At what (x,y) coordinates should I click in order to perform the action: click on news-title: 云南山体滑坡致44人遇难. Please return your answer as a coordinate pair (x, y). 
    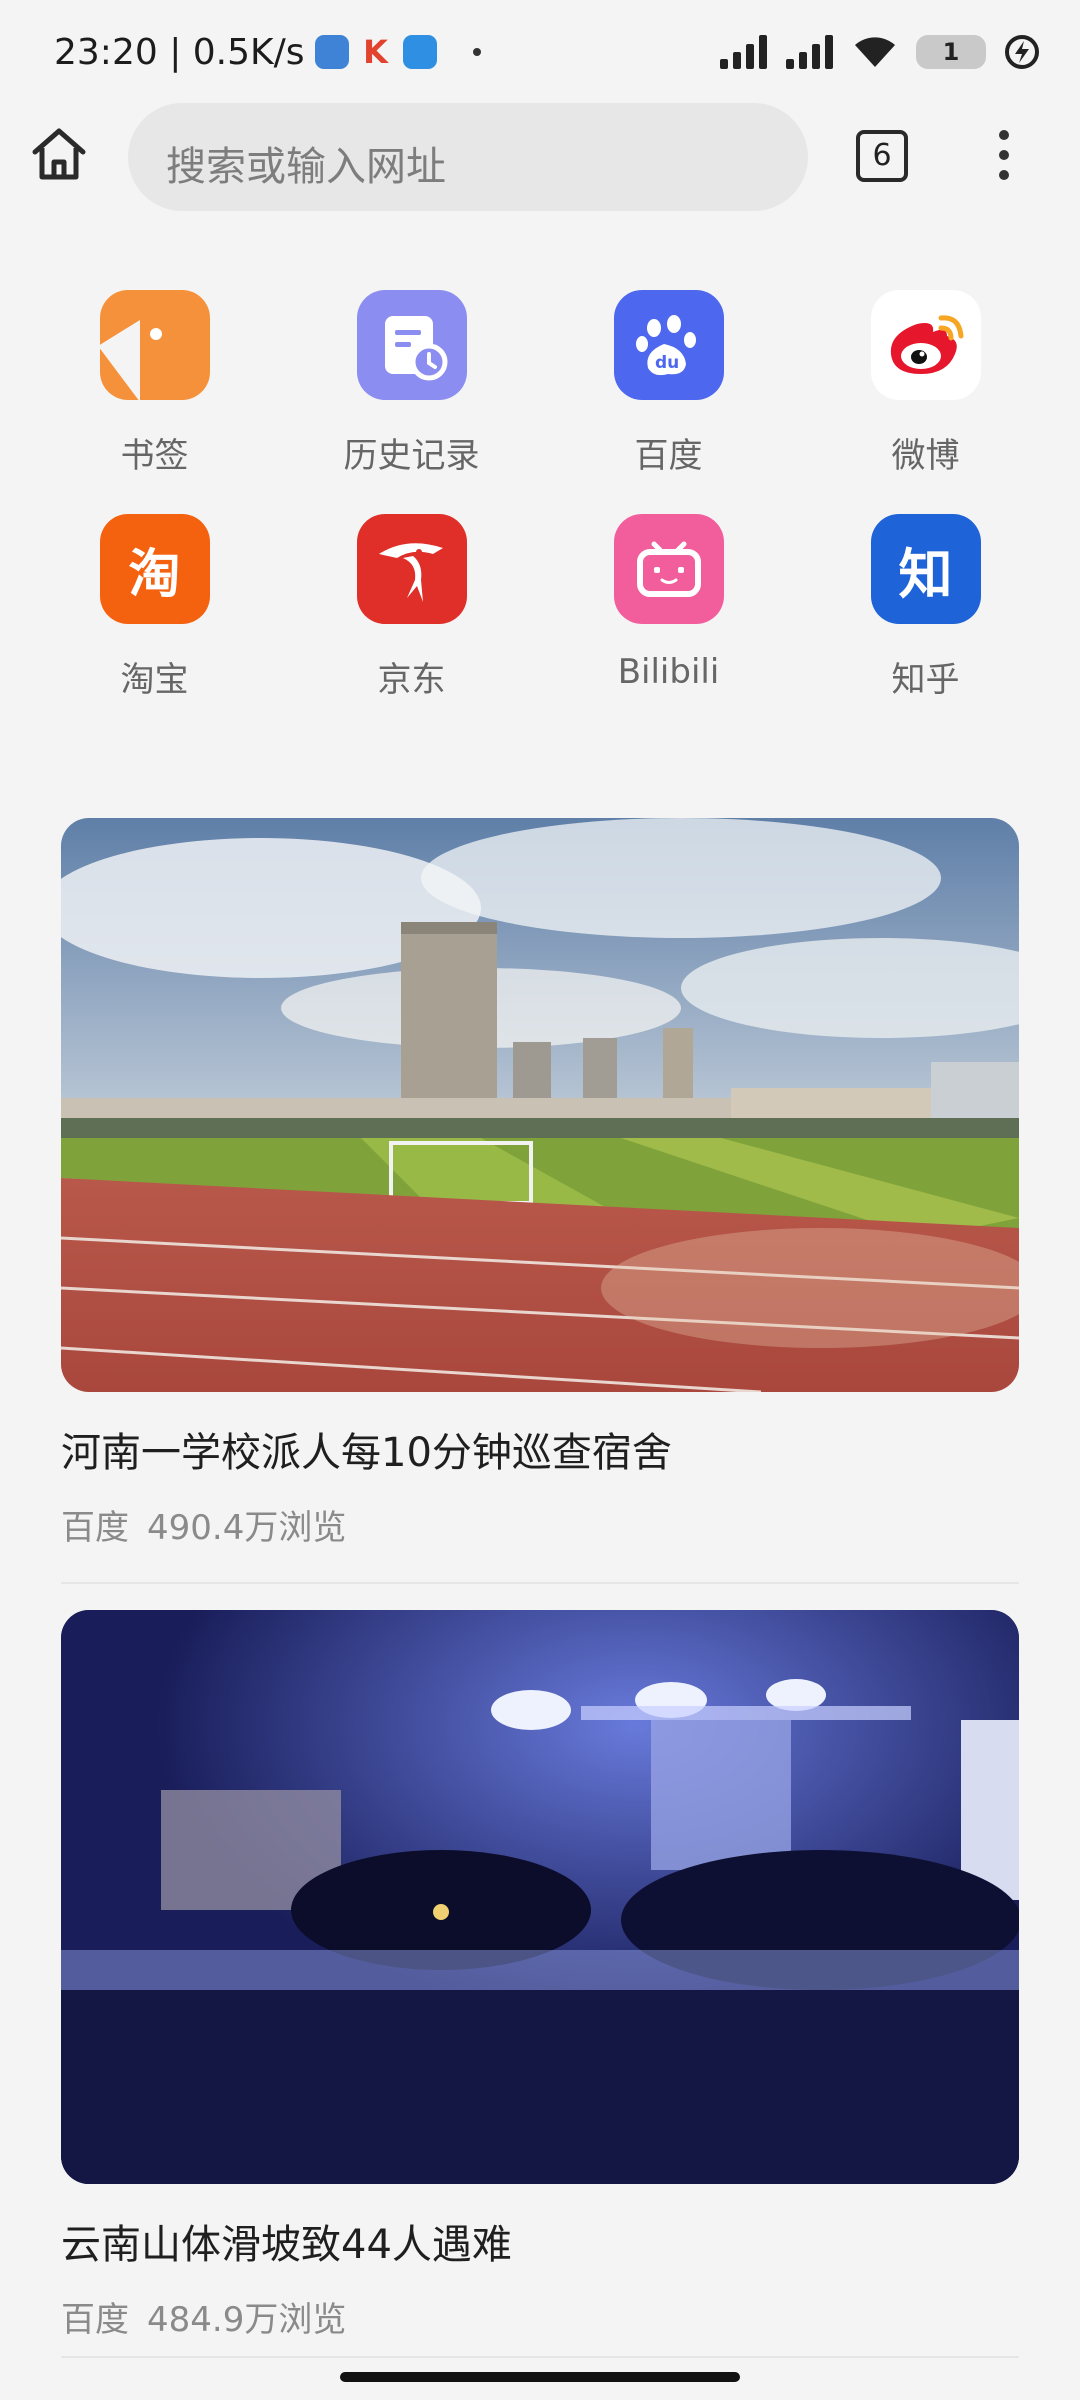
    Looking at the image, I should click on (540, 2240).